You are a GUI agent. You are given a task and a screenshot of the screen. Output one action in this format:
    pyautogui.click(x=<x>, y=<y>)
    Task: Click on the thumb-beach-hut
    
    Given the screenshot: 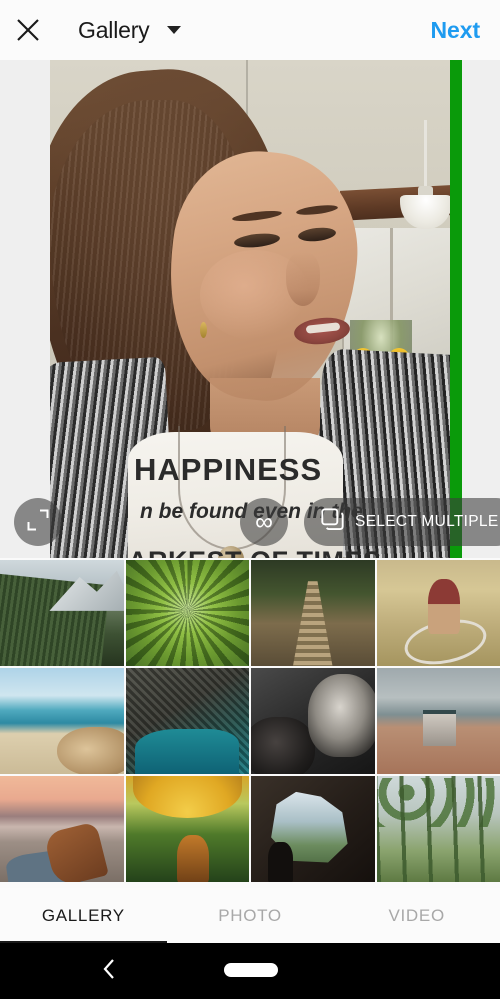 What is the action you would take?
    pyautogui.click(x=438, y=721)
    